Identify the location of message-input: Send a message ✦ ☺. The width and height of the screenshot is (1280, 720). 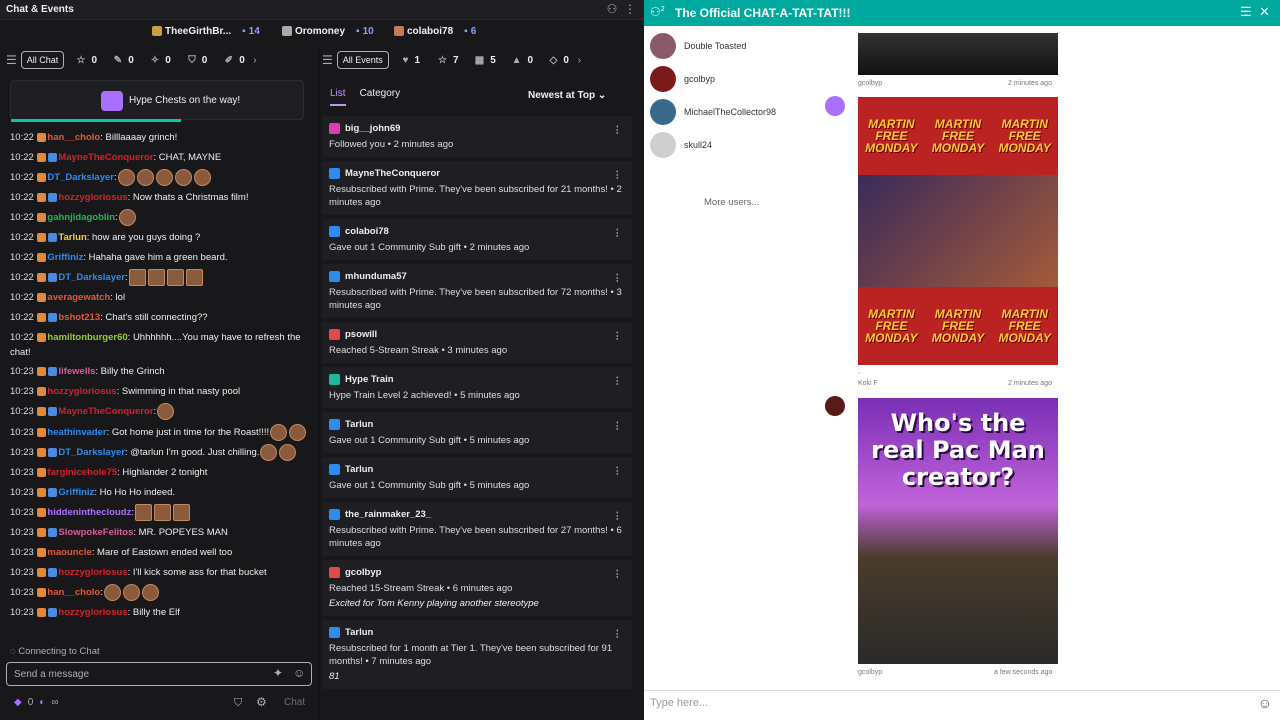
(159, 674).